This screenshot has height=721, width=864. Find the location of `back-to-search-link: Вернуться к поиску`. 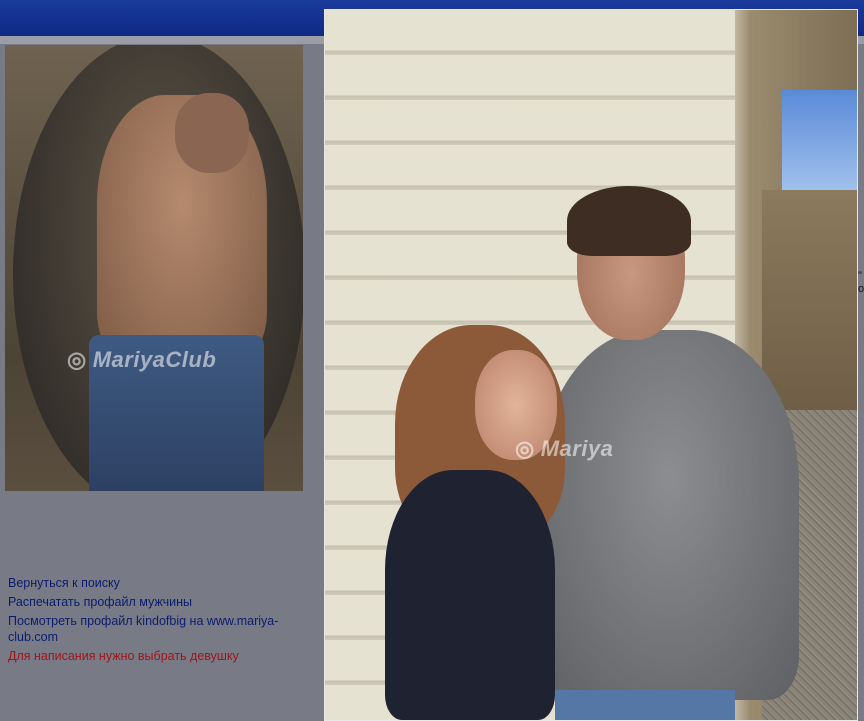

back-to-search-link: Вернуться к поиску is located at coordinates (158, 583).